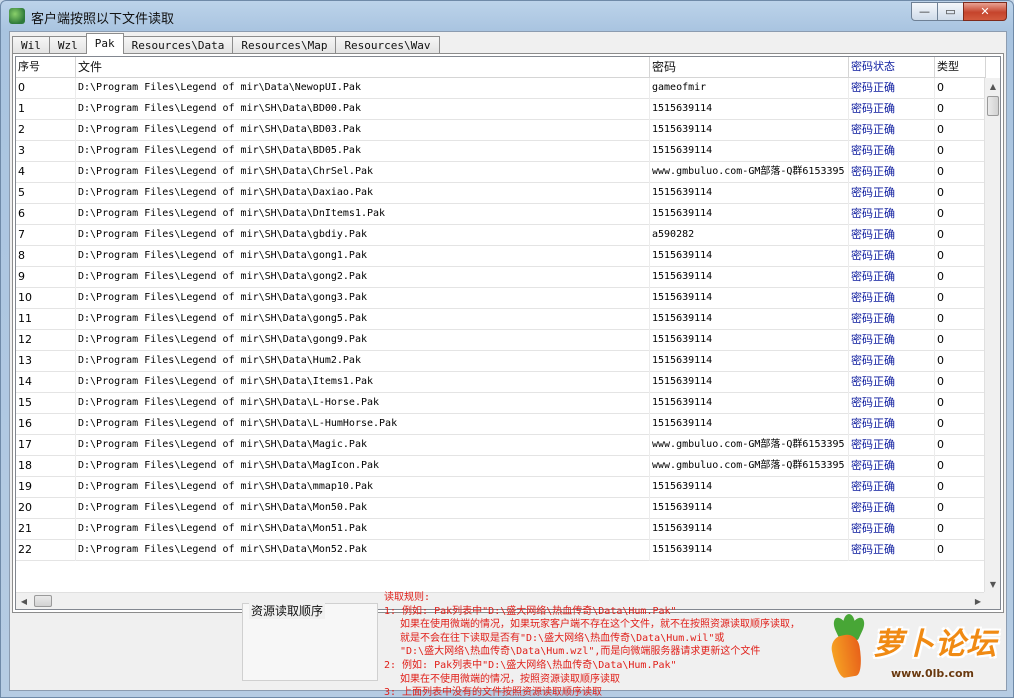 The image size is (1014, 698). What do you see at coordinates (46, 466) in the screenshot?
I see `column-index-cell: 18` at bounding box center [46, 466].